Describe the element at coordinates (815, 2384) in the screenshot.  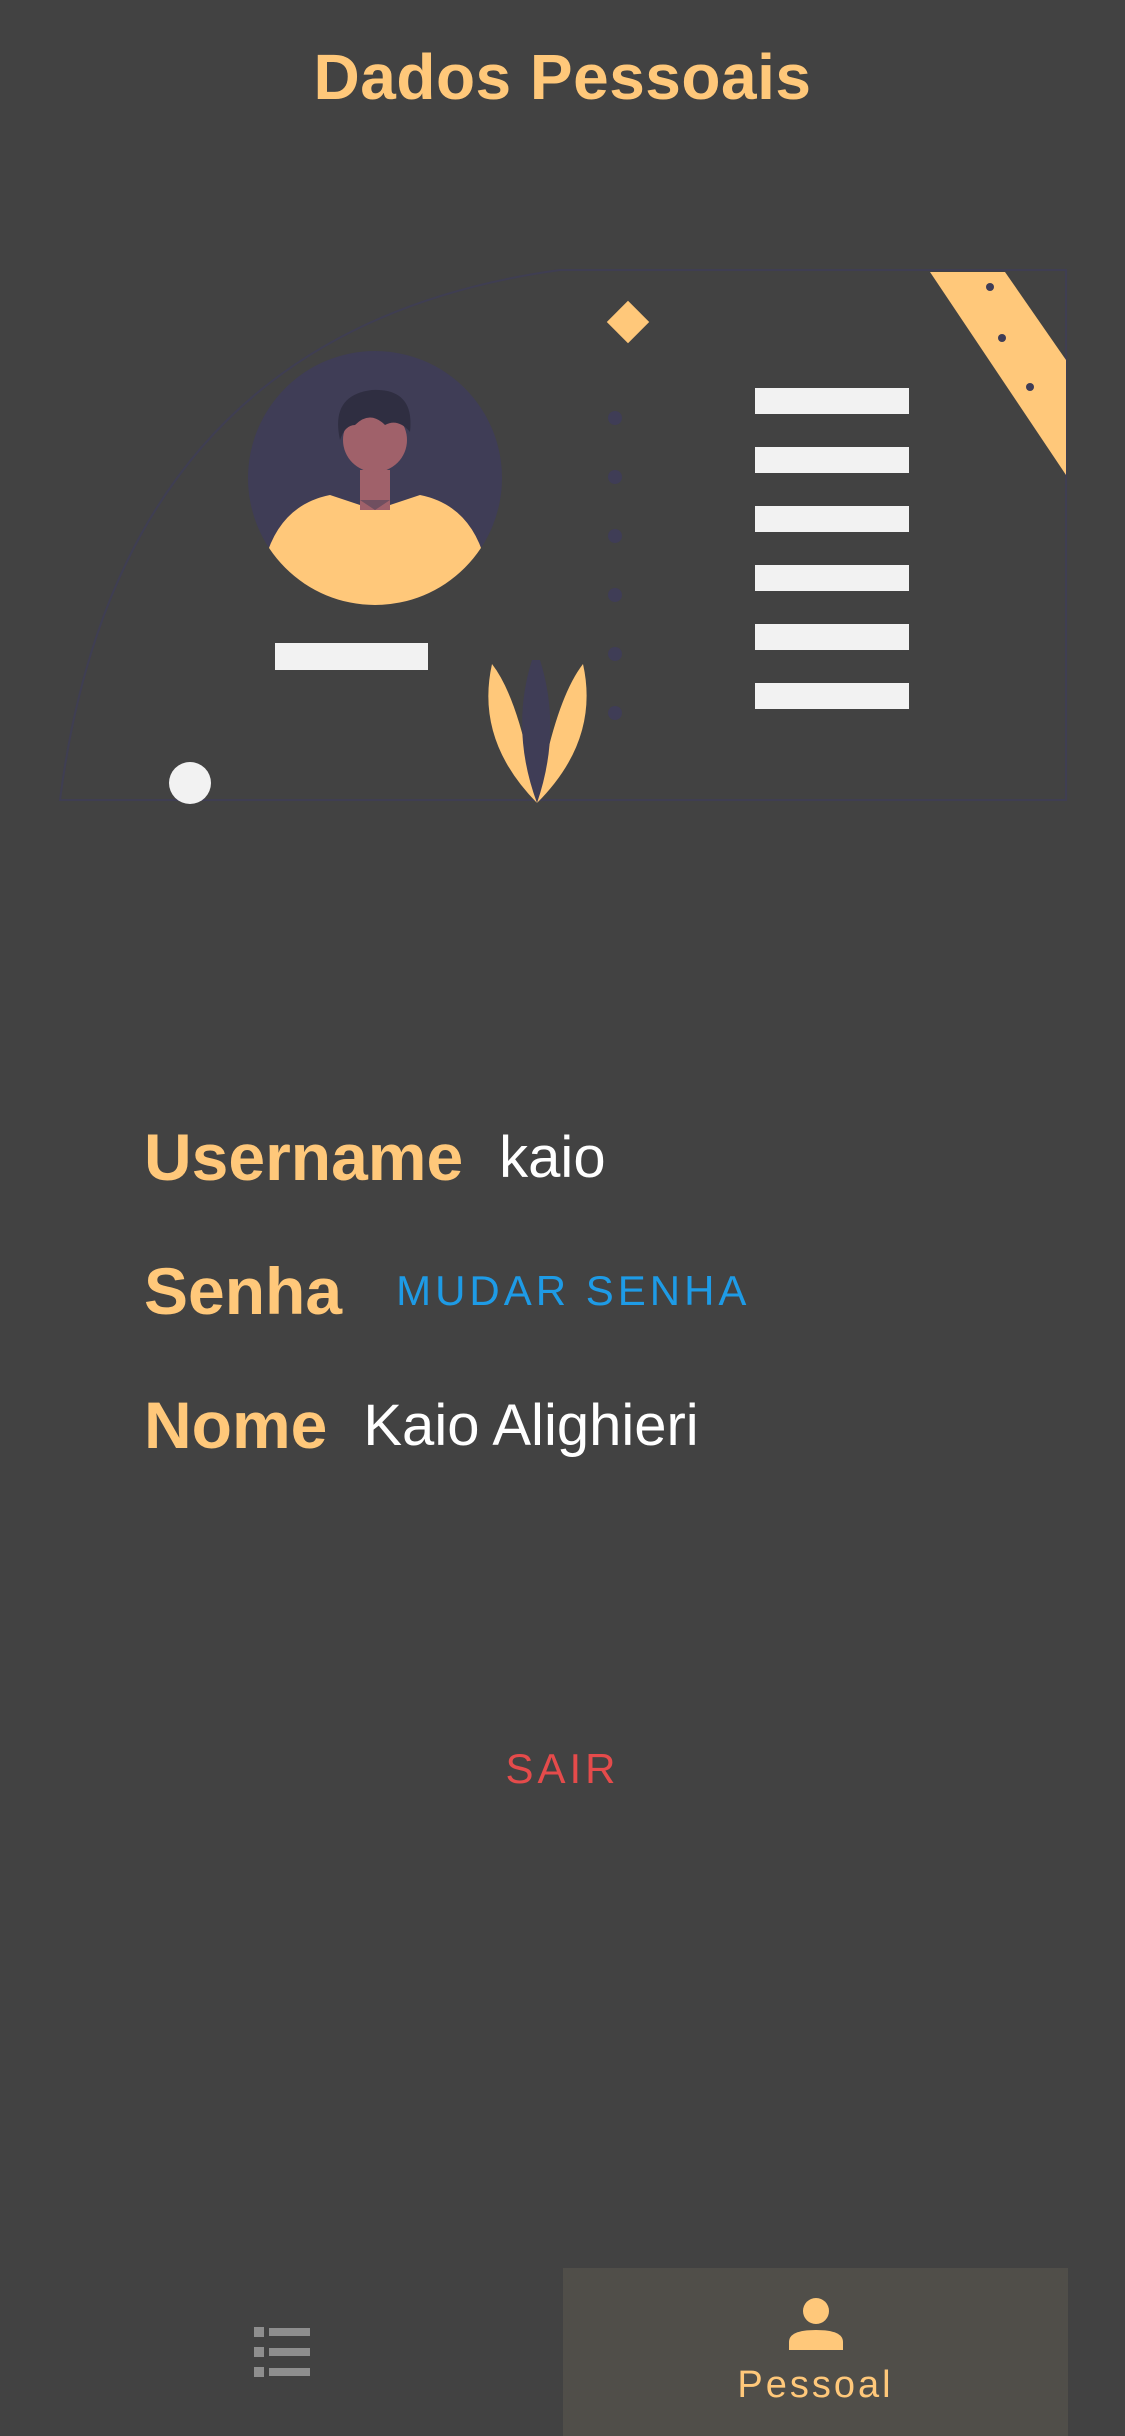
I see `tab-pessoal-label: Pessoal` at that location.